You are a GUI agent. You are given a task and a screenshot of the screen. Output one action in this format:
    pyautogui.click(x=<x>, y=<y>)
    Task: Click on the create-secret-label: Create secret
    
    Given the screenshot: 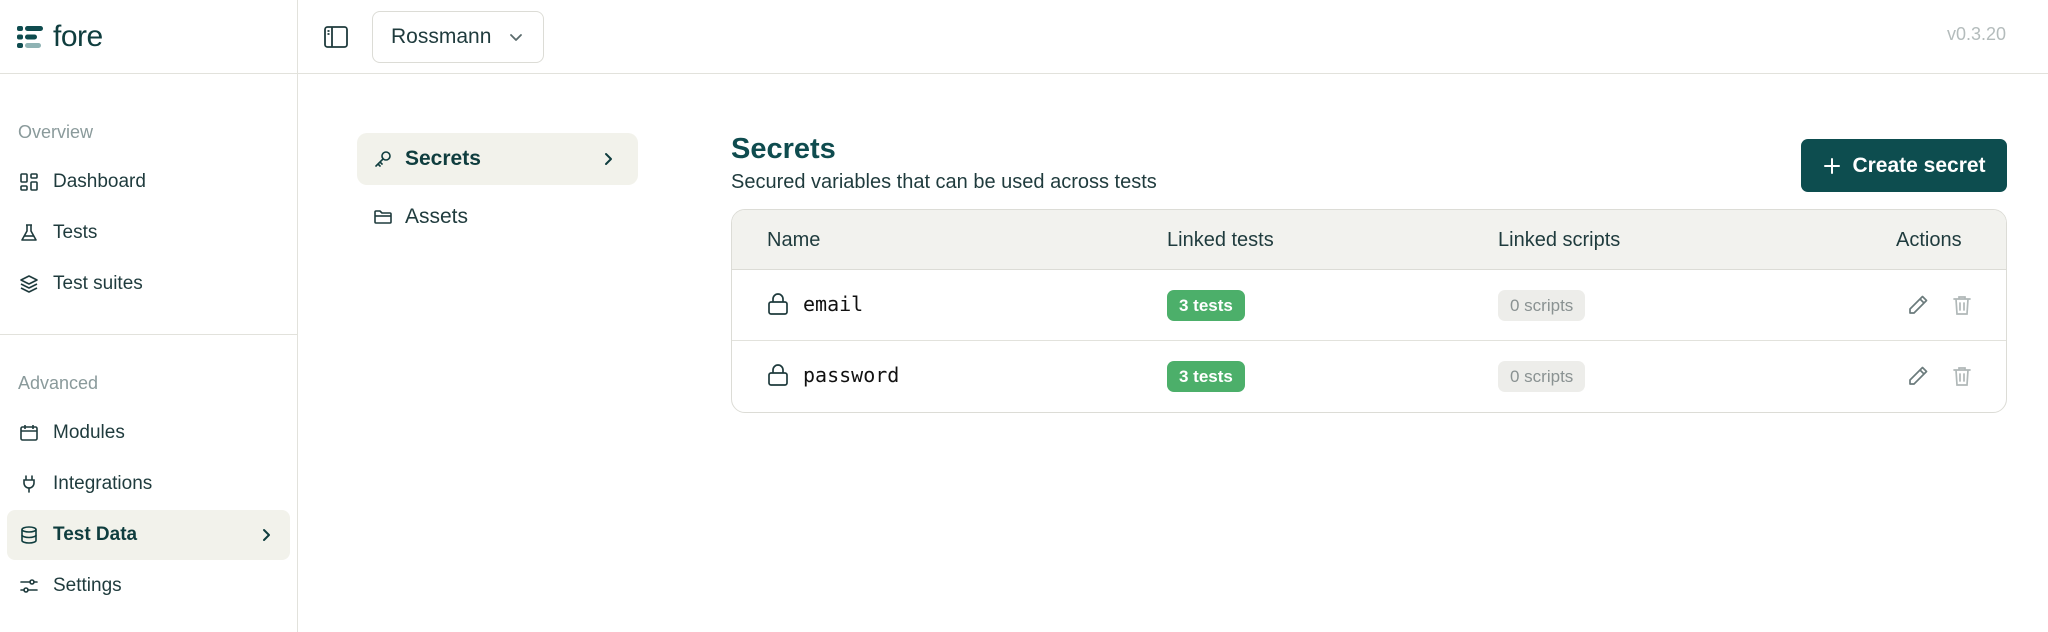 What is the action you would take?
    pyautogui.click(x=1919, y=165)
    